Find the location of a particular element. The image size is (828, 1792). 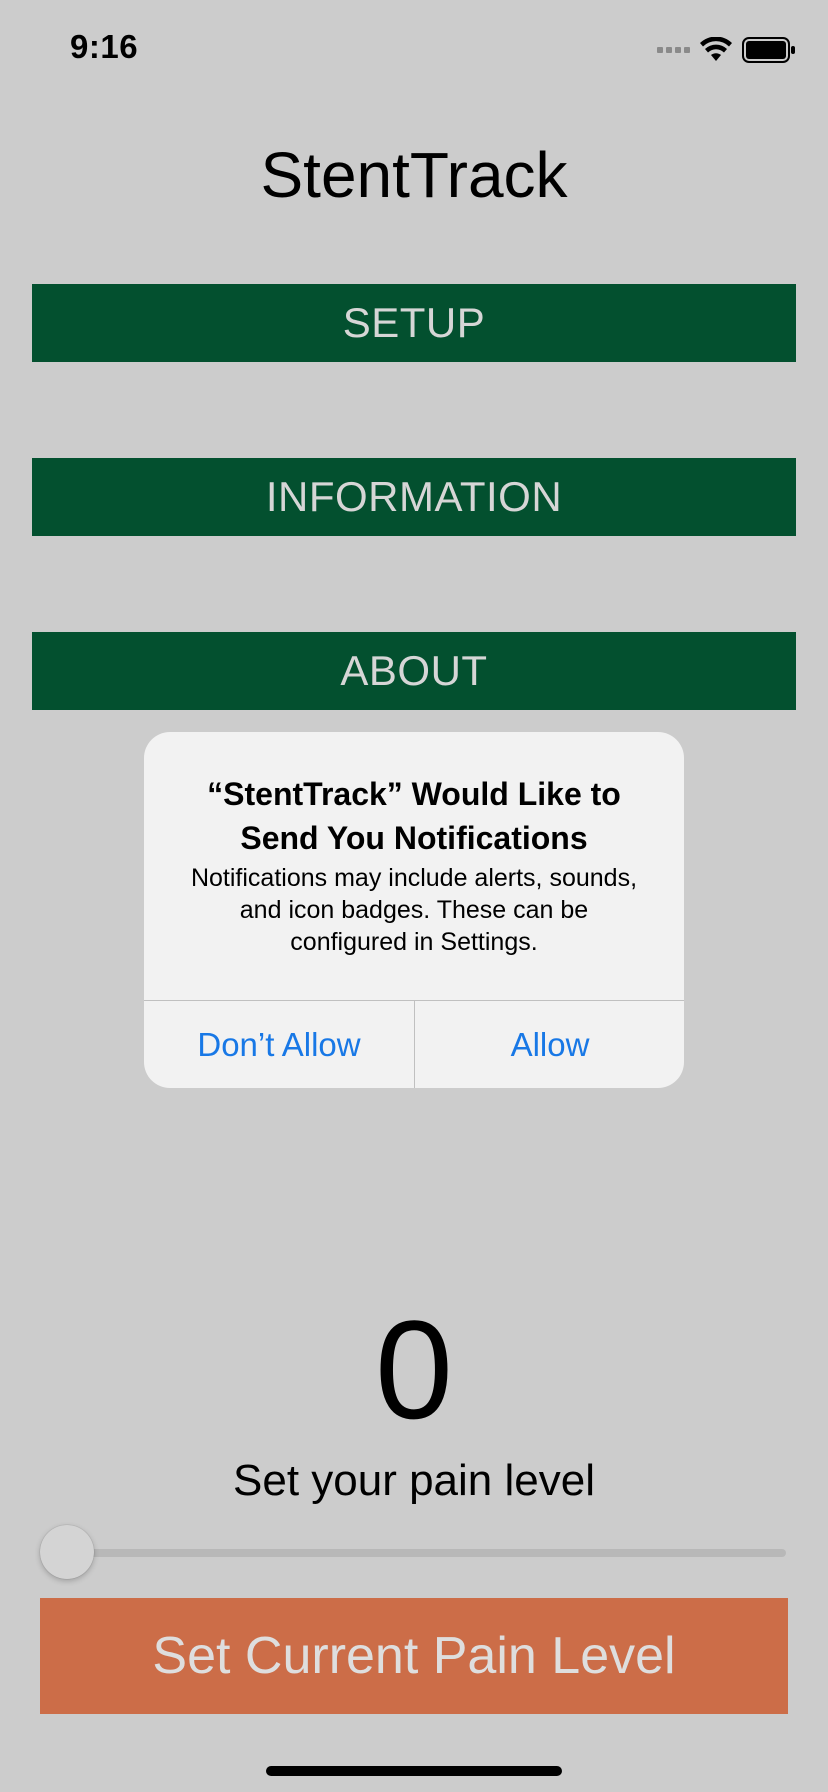

set-current-pain-level-button: Set Current Pain Level is located at coordinates (414, 1656).